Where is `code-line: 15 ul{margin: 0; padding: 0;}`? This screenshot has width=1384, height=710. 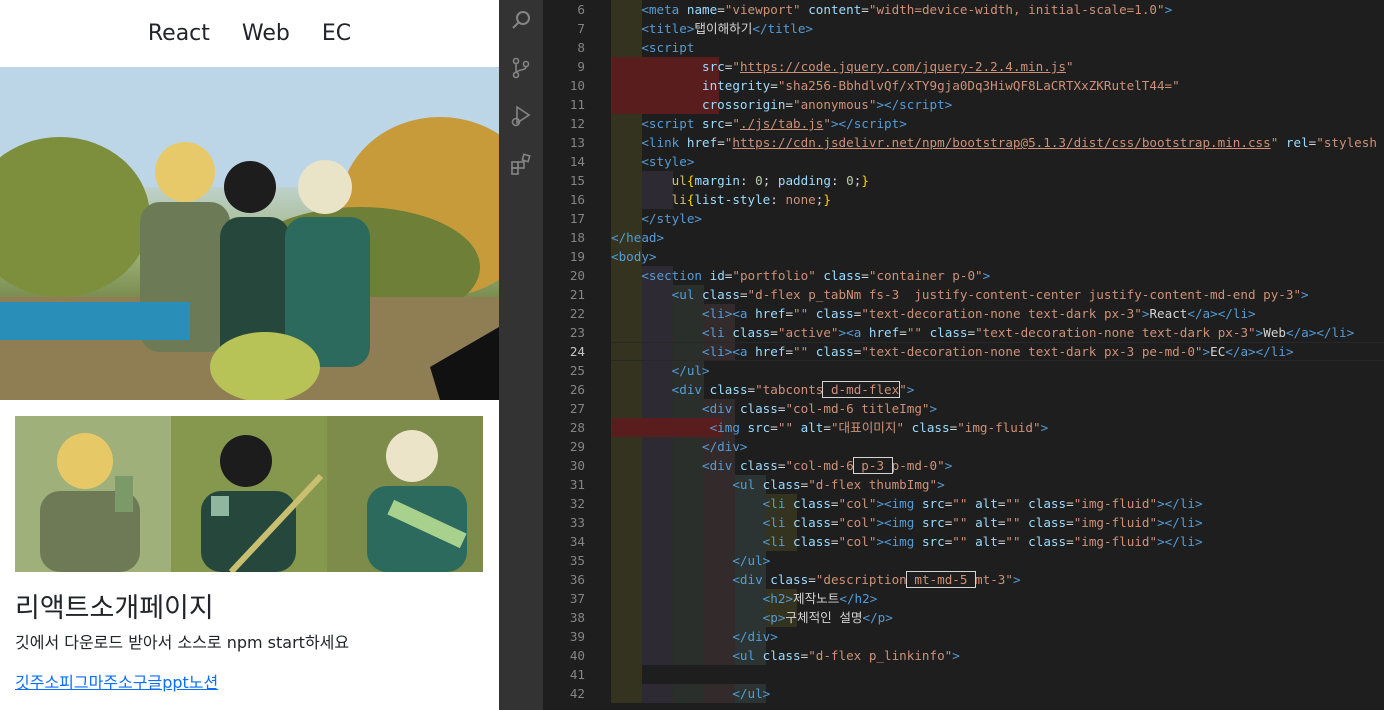
code-line: 15 ul{margin: 0; padding: 0;} is located at coordinates (963, 180).